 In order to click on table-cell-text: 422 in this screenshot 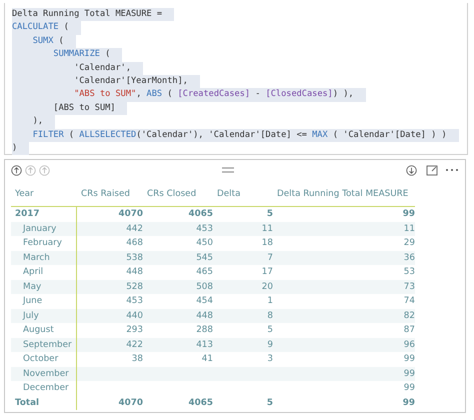, I will do `click(134, 345)`.